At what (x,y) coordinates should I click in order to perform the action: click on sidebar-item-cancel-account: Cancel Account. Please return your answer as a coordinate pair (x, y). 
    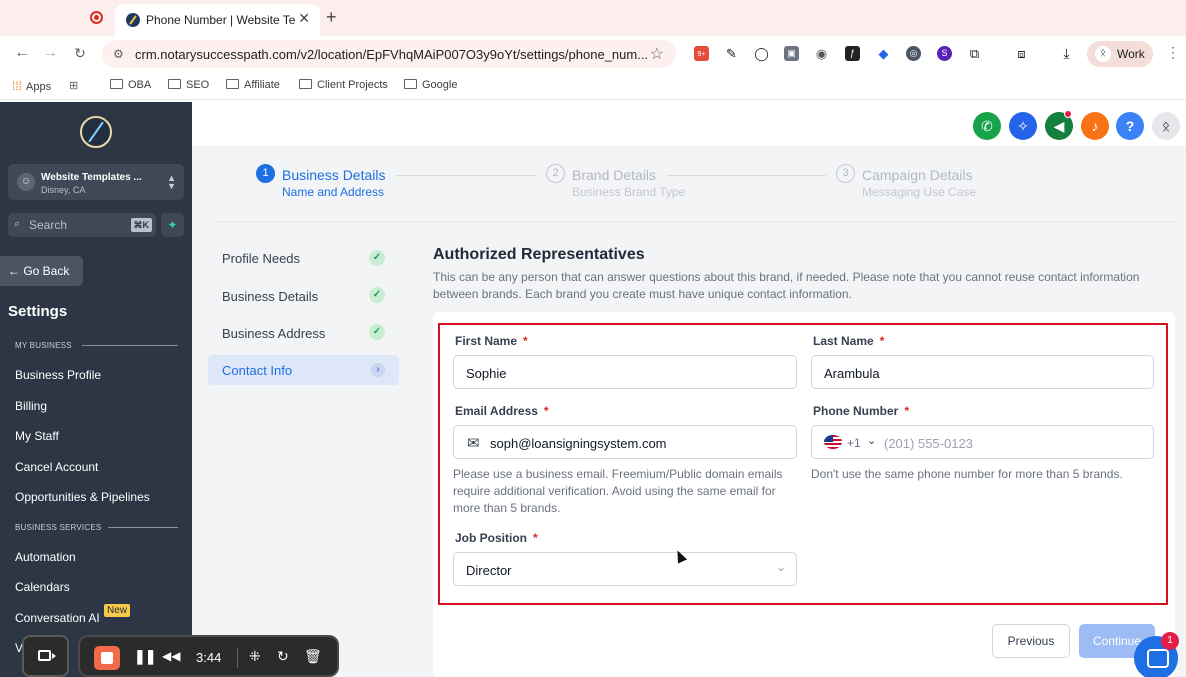
    Looking at the image, I should click on (56, 467).